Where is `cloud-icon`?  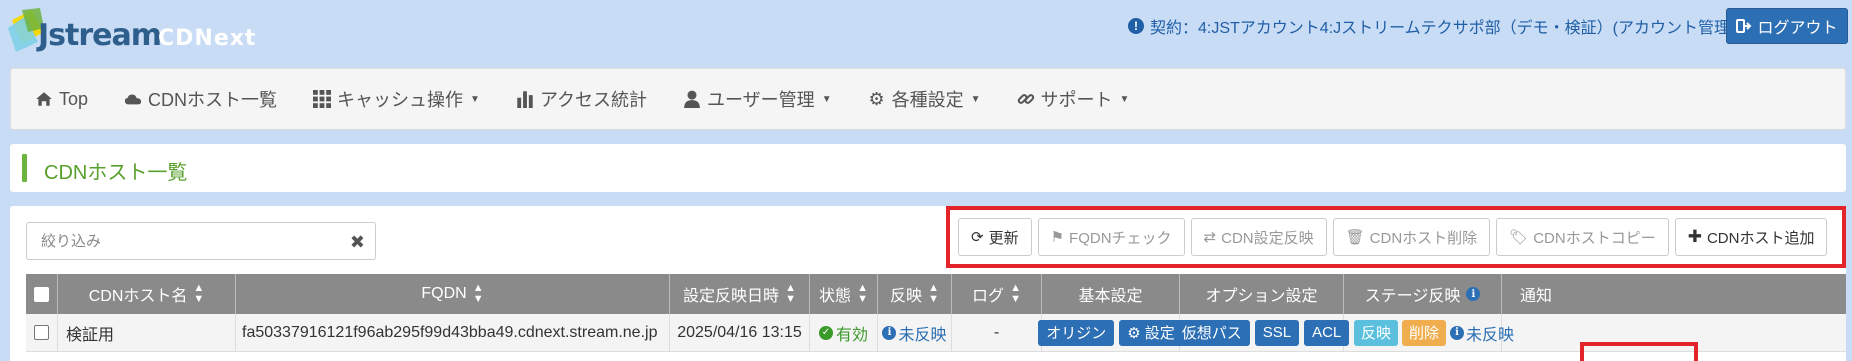
cloud-icon is located at coordinates (133, 99).